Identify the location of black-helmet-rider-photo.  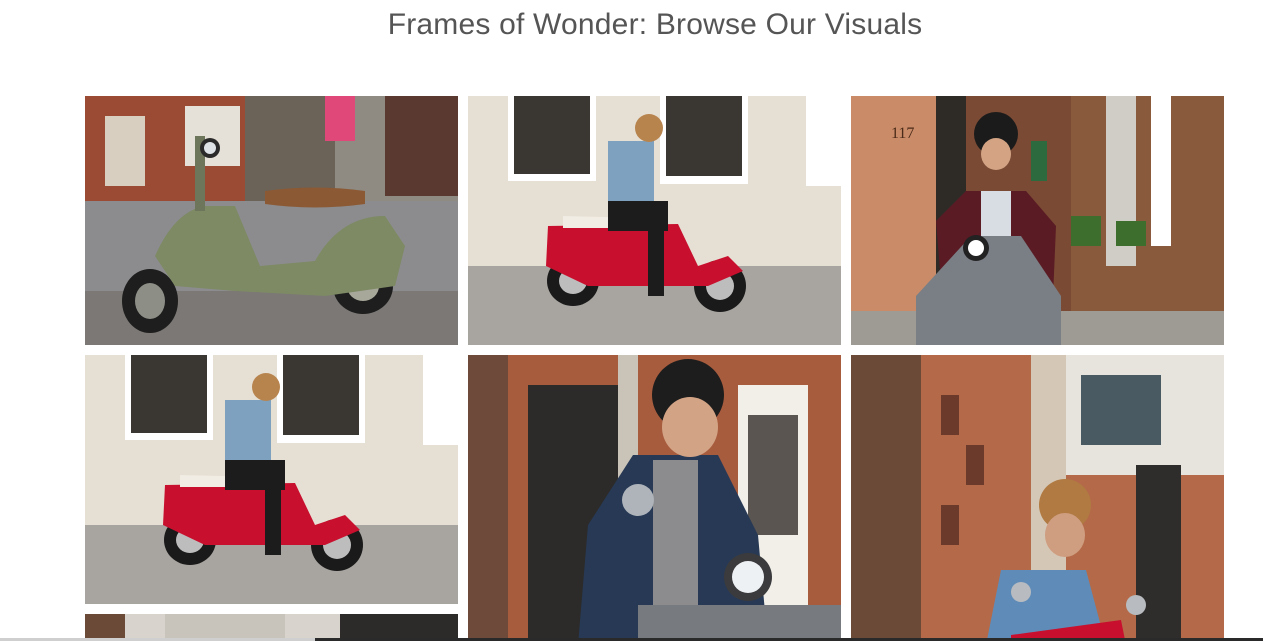
(654, 498).